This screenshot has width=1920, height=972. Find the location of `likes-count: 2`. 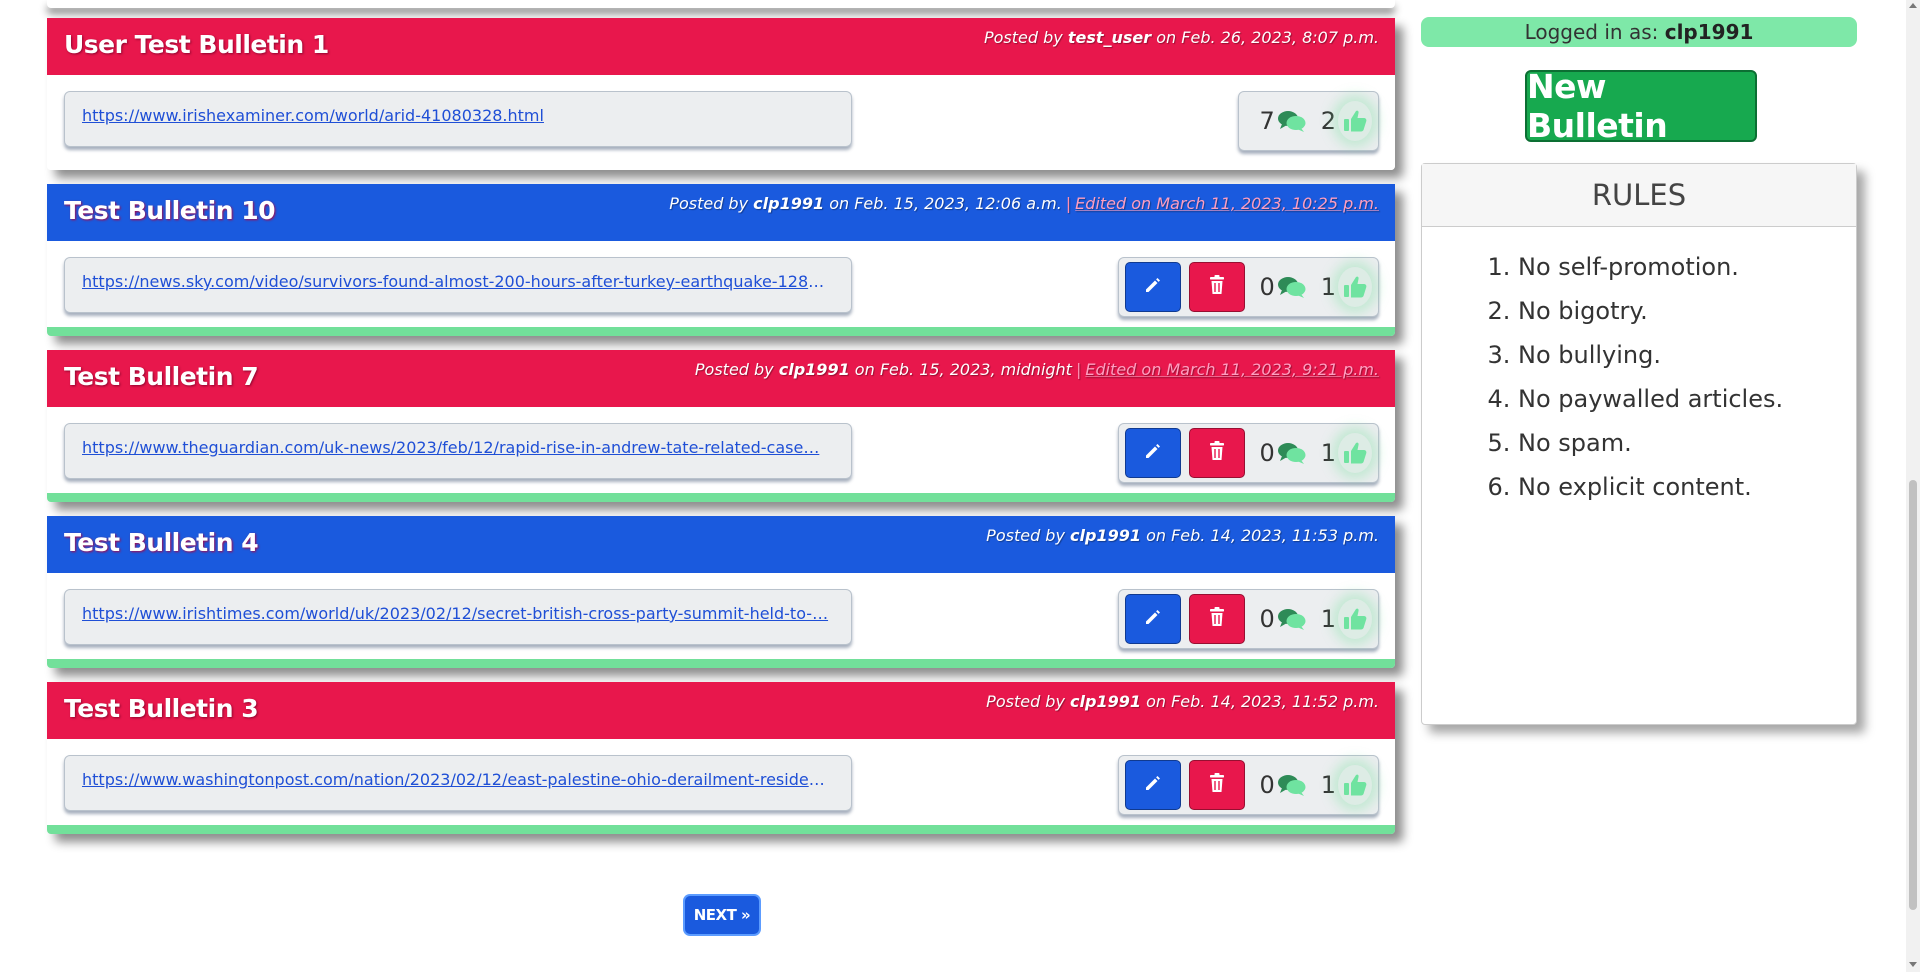

likes-count: 2 is located at coordinates (1346, 121).